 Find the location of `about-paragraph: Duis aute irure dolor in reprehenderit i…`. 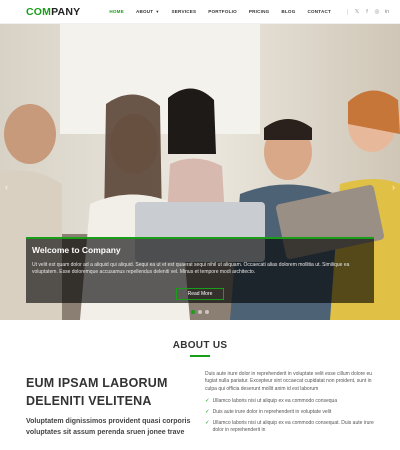

about-paragraph: Duis aute irure dolor in reprehenderit i… is located at coordinates (289, 381).